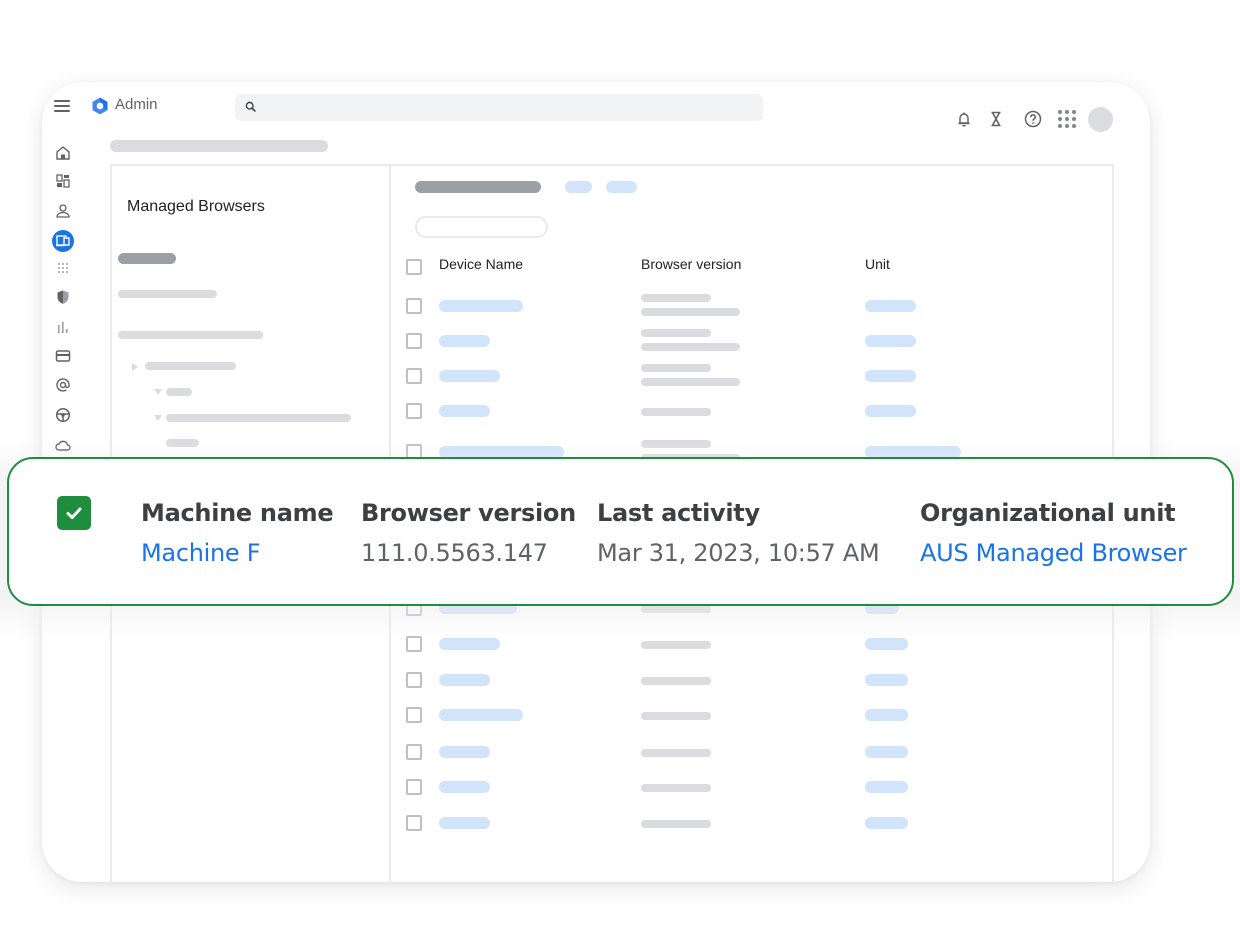 The height and width of the screenshot is (930, 1240). I want to click on filter-input, so click(481, 227).